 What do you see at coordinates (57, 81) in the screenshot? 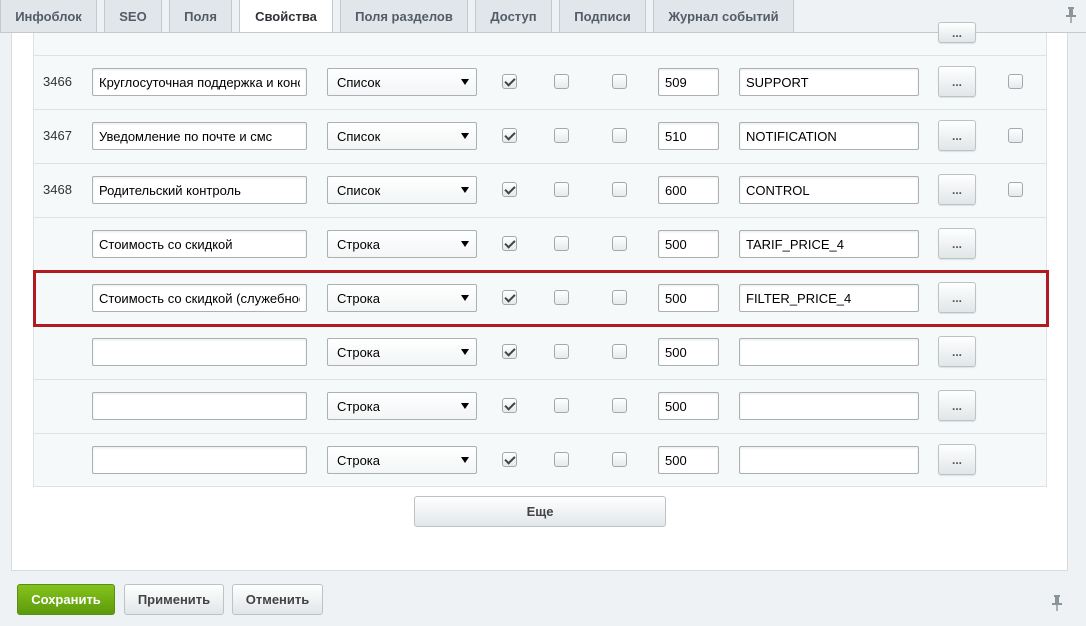
I see `property-id: 3466` at bounding box center [57, 81].